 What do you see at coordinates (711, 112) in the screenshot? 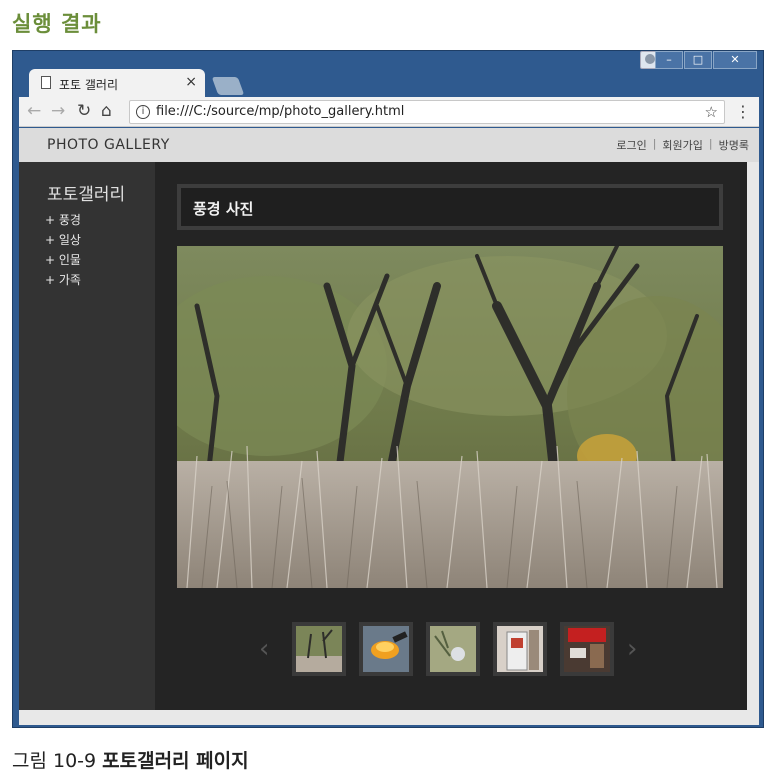
I see `bookmark-star-icon: ☆` at bounding box center [711, 112].